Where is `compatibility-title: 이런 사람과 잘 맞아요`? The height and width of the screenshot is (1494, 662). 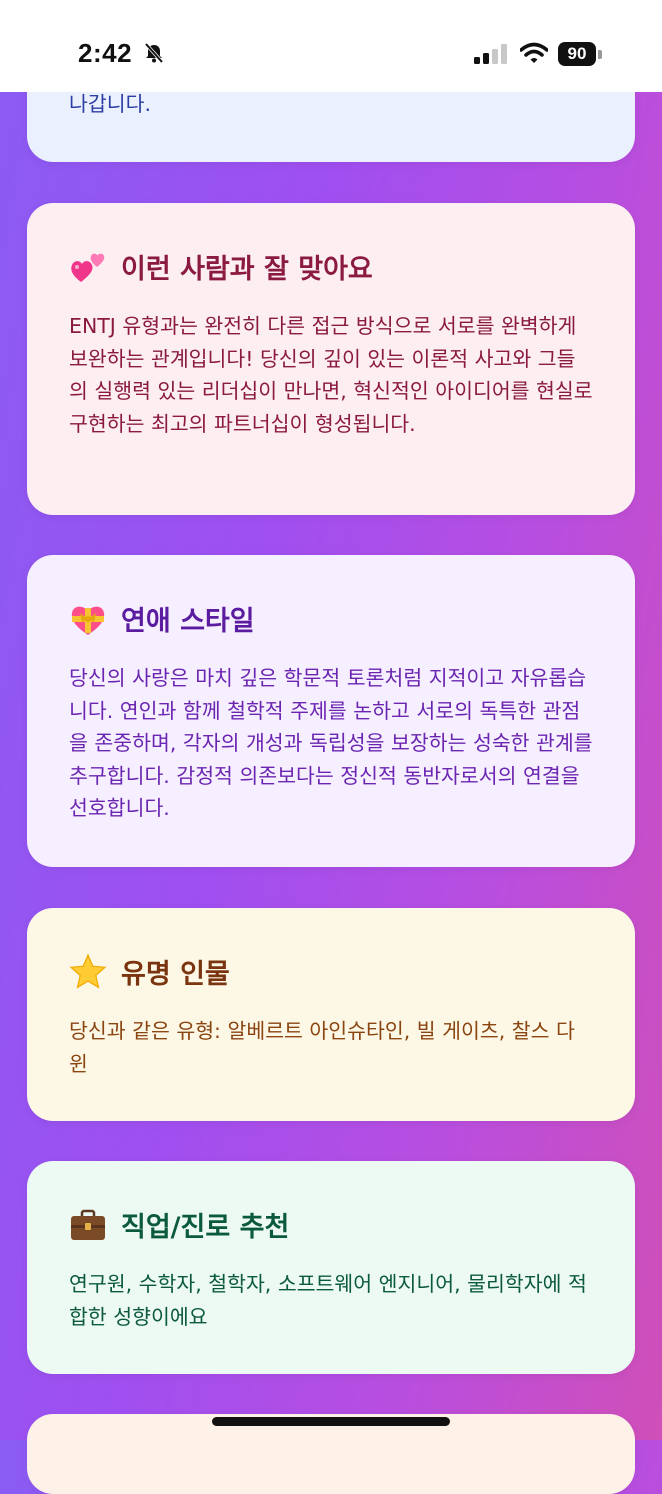
compatibility-title: 이런 사람과 잘 맞아요 is located at coordinates (247, 269).